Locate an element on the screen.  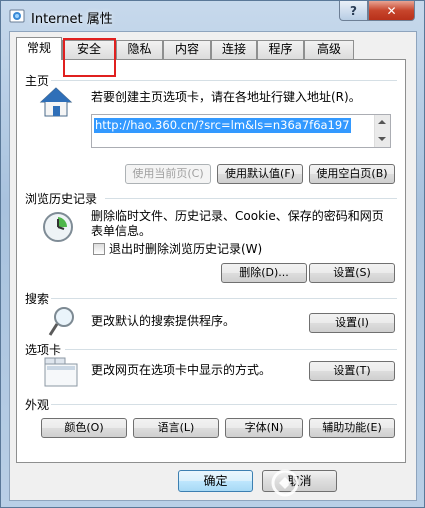
ok-button: 确定 is located at coordinates (215, 481).